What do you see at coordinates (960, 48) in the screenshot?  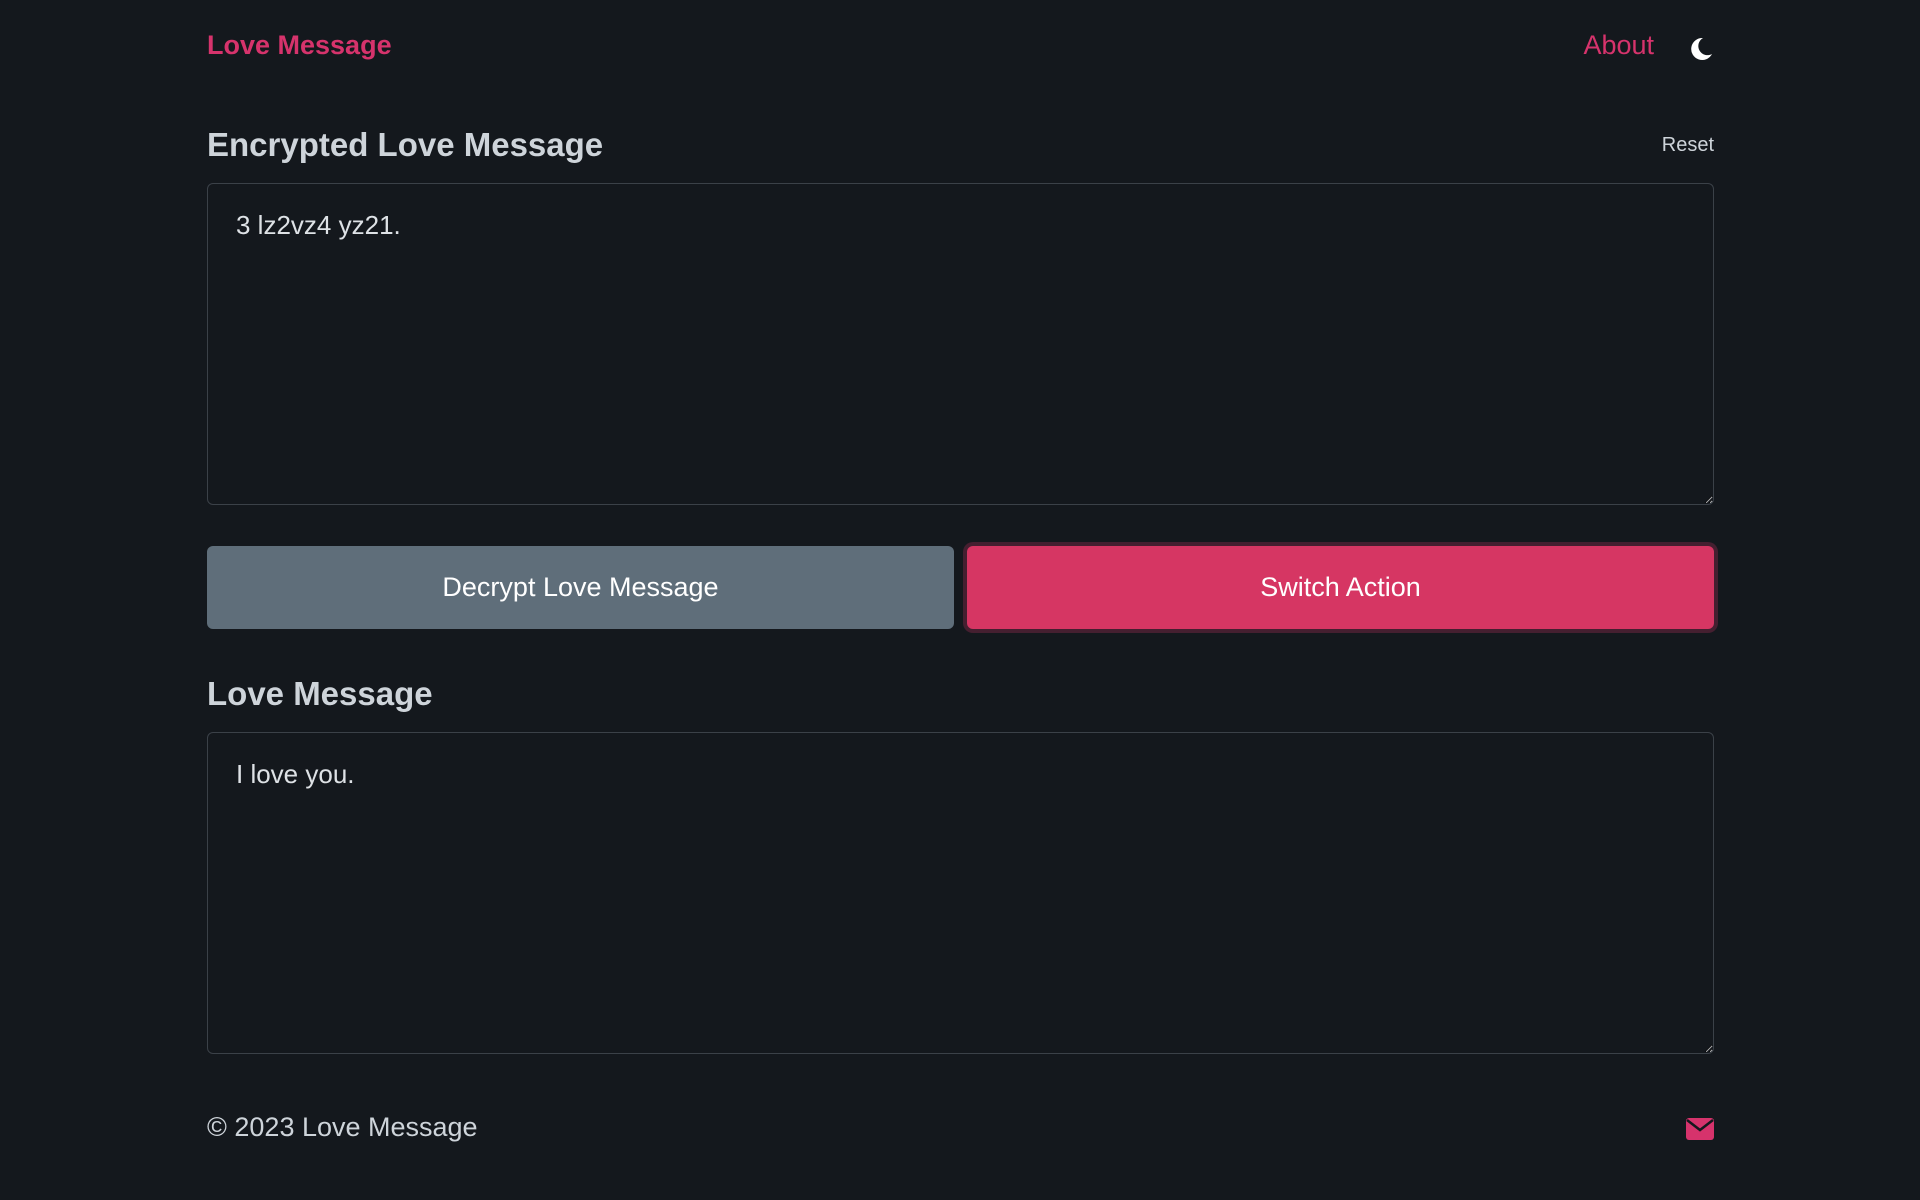 I see `navbar: Love Message About` at bounding box center [960, 48].